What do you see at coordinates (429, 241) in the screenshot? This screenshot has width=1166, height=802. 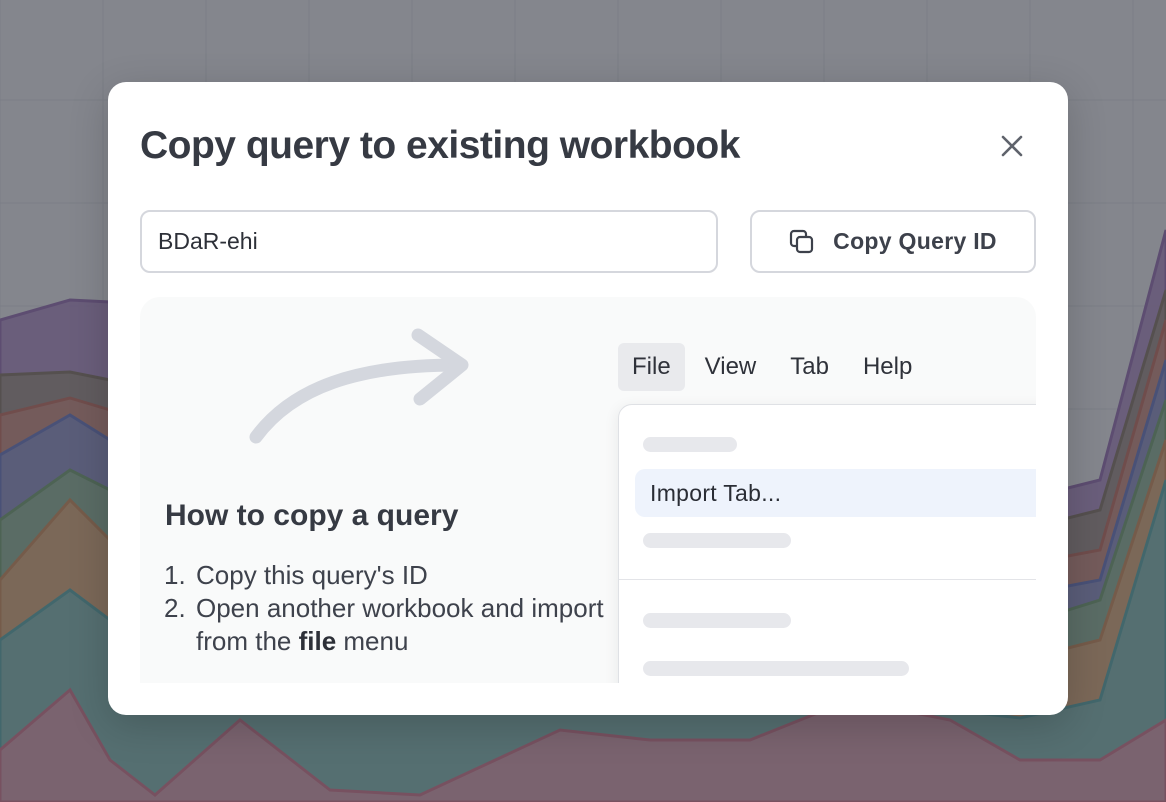 I see `query-id-input` at bounding box center [429, 241].